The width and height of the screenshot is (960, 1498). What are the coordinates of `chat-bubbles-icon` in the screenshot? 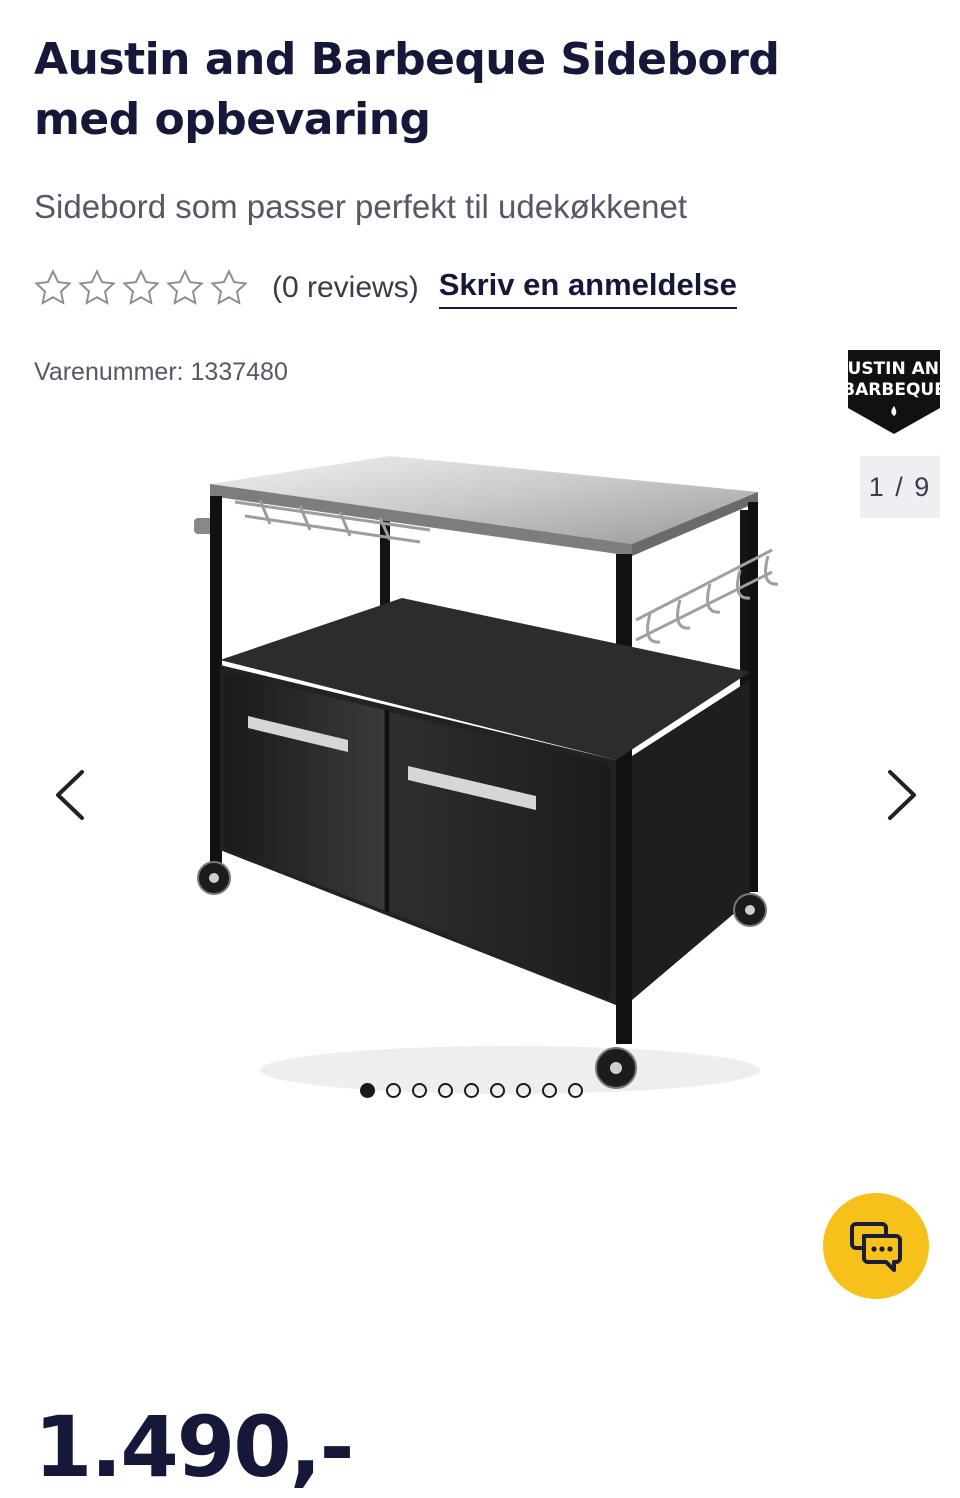 It's located at (876, 1247).